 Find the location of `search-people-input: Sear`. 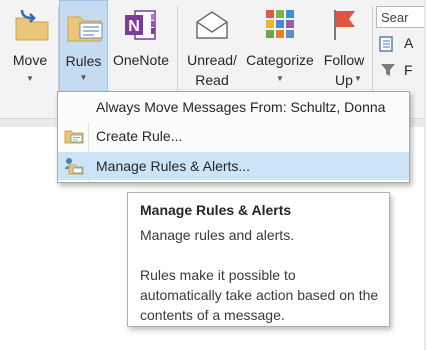

search-people-input: Sear is located at coordinates (401, 17).